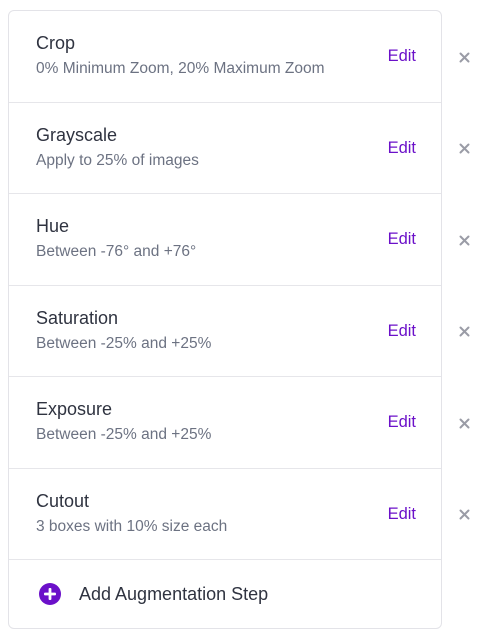 This screenshot has width=489, height=638. What do you see at coordinates (53, 226) in the screenshot?
I see `step-title: Hue` at bounding box center [53, 226].